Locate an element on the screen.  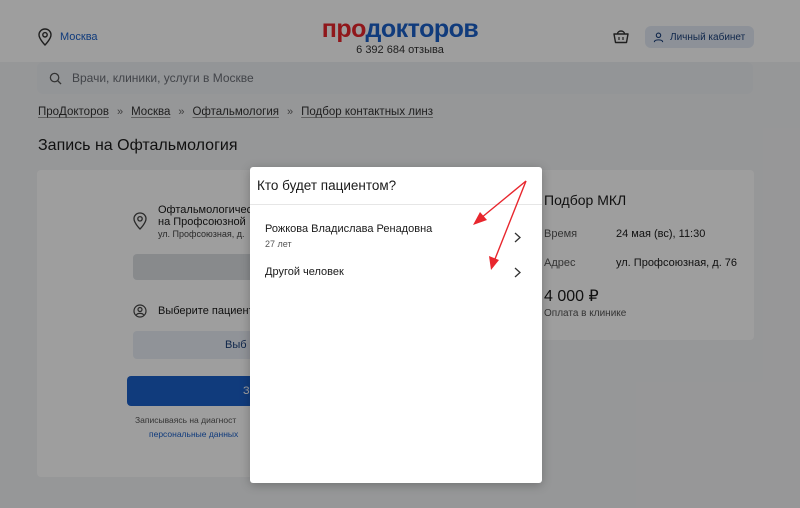
dialog-divider is located at coordinates (396, 204).